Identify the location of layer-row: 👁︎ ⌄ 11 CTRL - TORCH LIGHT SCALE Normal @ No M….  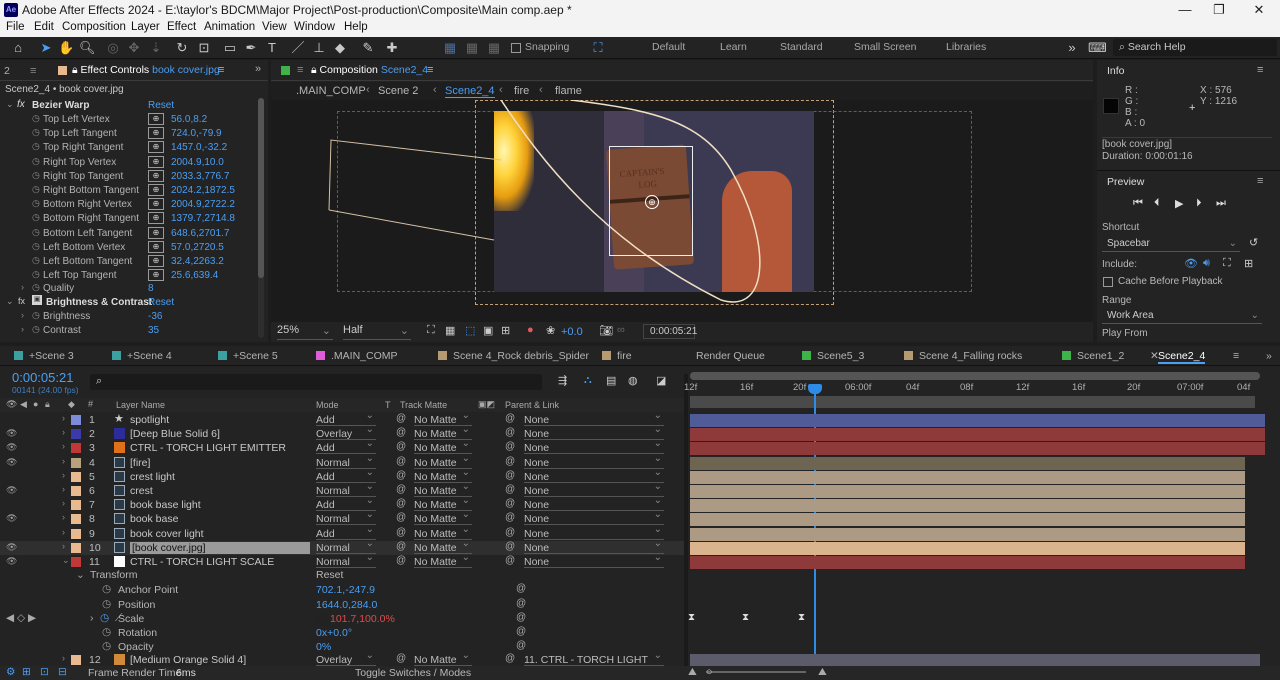
(342, 560).